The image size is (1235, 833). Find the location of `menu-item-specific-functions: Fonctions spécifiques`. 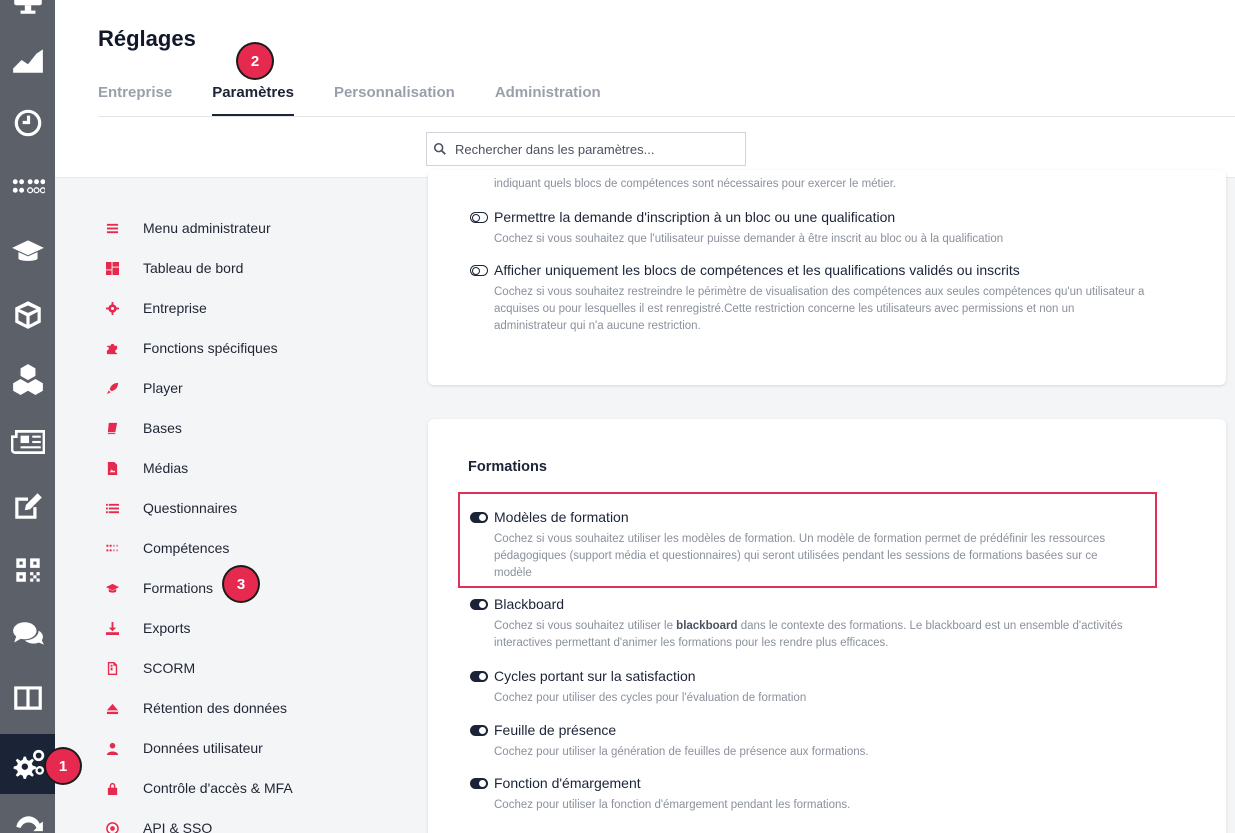

menu-item-specific-functions: Fonctions spécifiques is located at coordinates (248, 348).